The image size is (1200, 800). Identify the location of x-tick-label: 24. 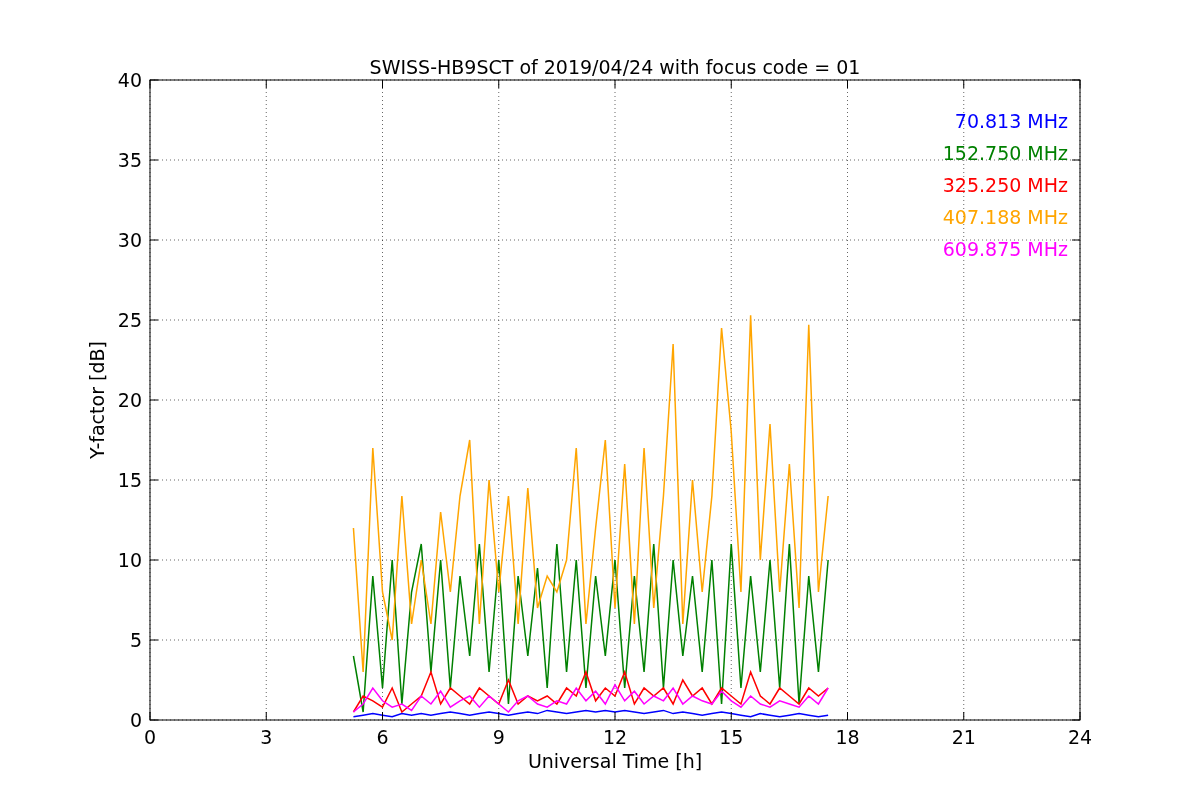
(1080, 737).